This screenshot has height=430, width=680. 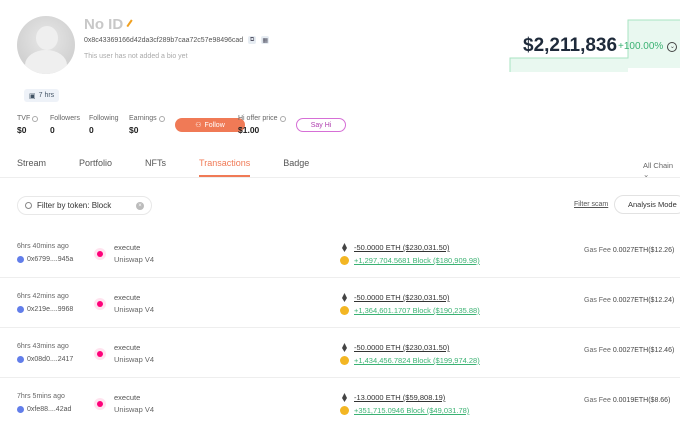 I want to click on tx-time: 6hrs 43mins ago, so click(x=43, y=346).